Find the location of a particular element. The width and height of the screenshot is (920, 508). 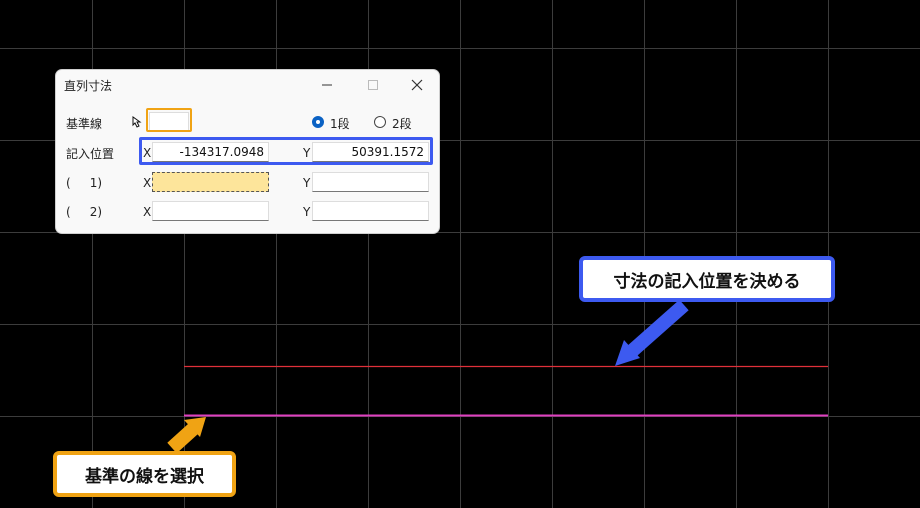

row-1-label: ( 1) is located at coordinates (84, 183).